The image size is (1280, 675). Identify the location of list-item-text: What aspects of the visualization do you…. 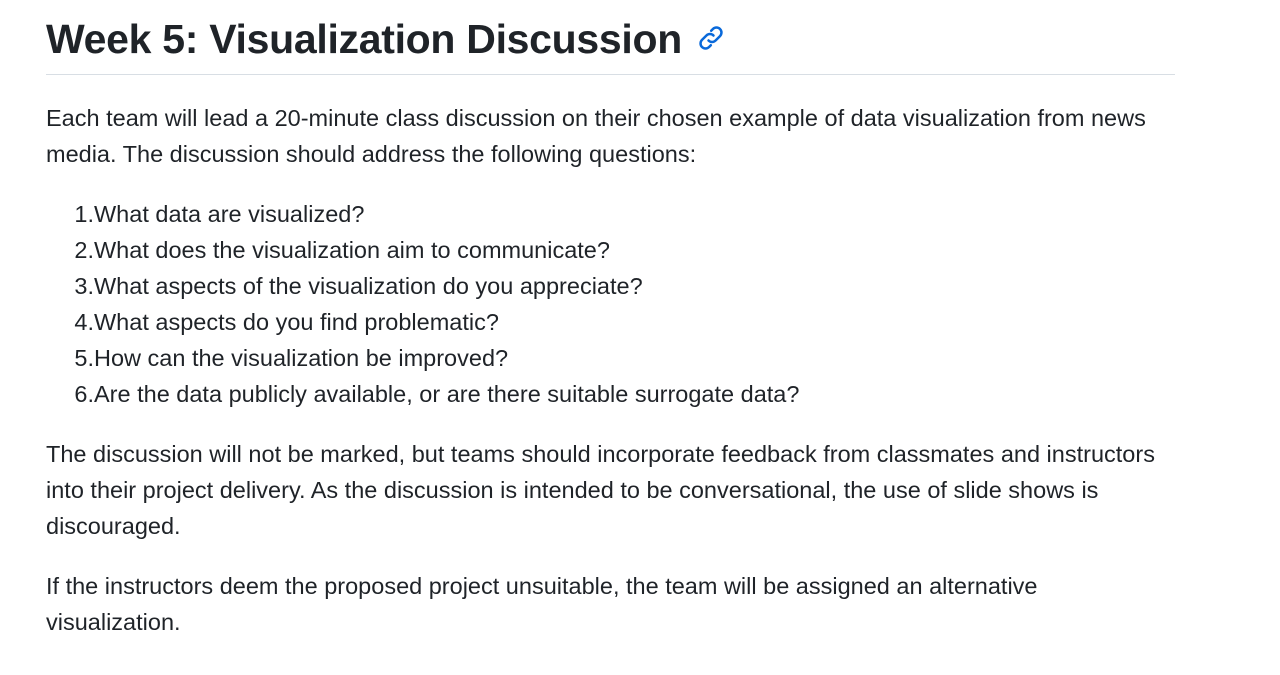
(368, 286).